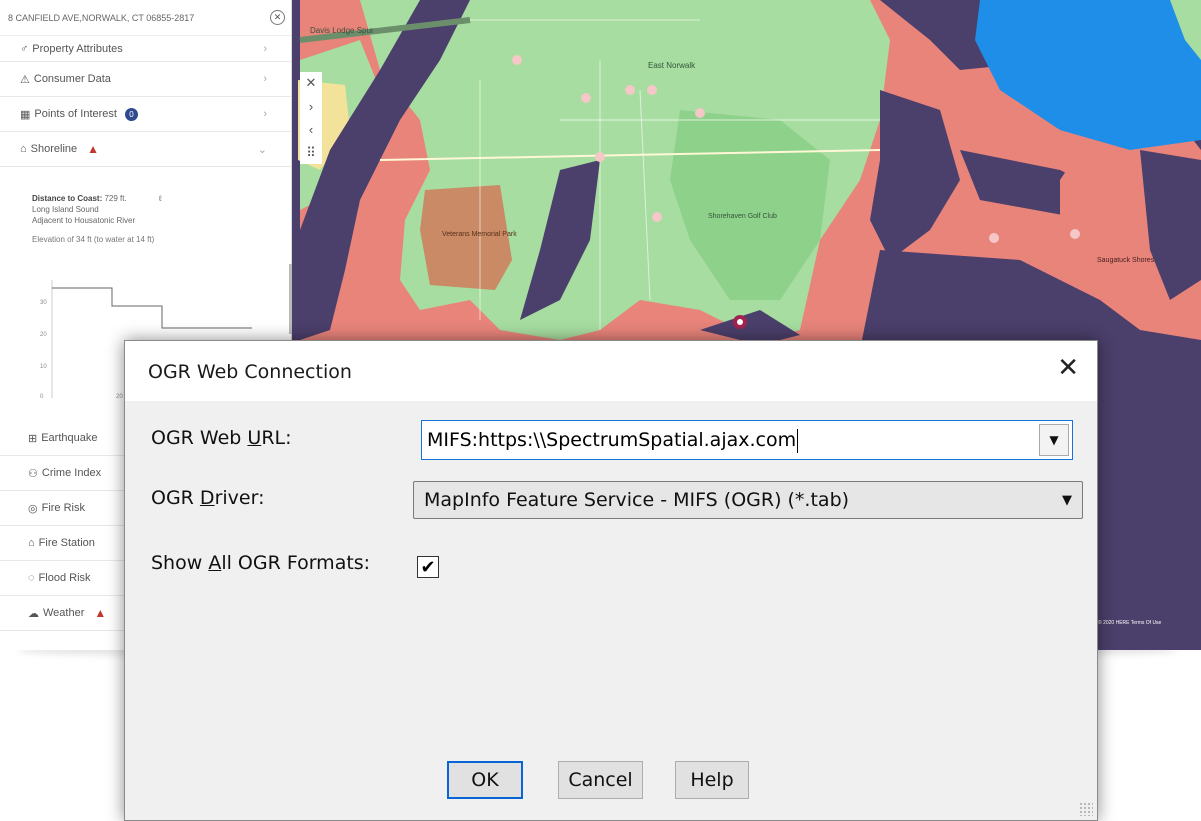 The image size is (1201, 821). Describe the element at coordinates (63, 508) in the screenshot. I see `menu-label: Fire Risk` at that location.